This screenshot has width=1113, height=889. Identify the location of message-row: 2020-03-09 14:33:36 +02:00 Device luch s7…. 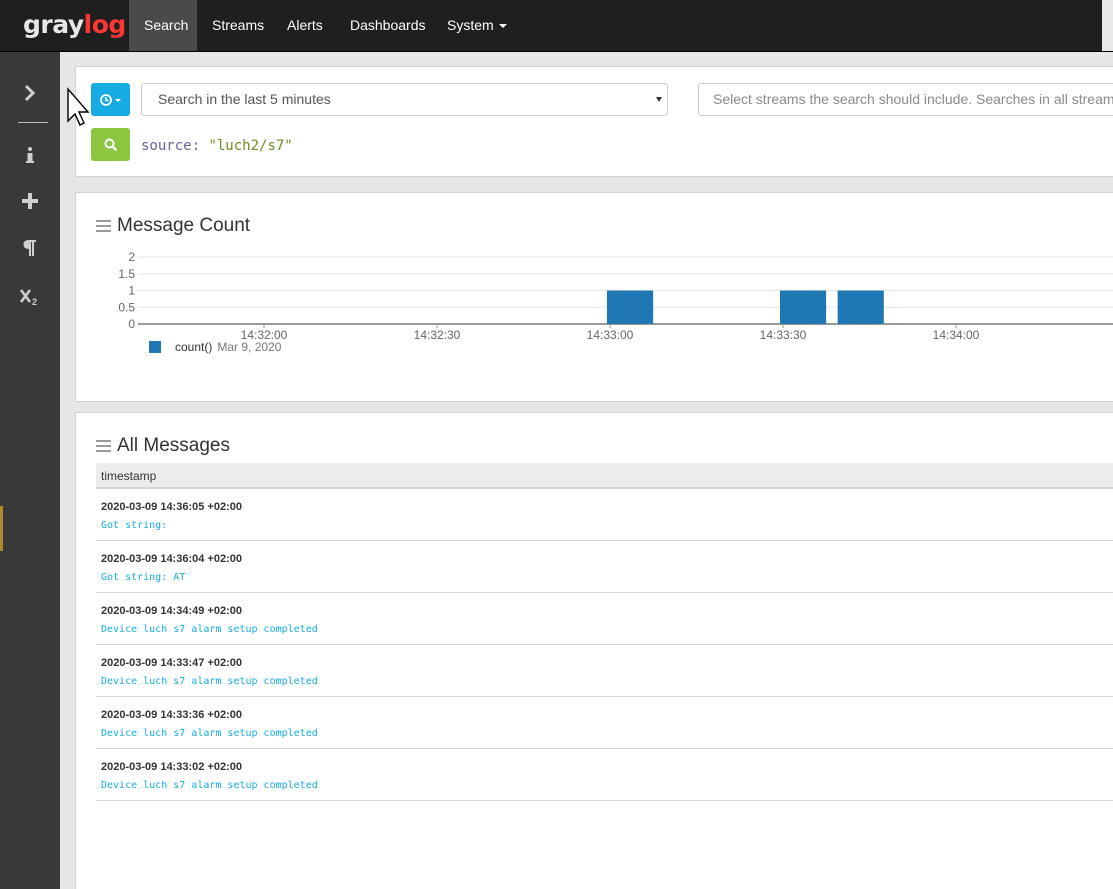
(604, 723).